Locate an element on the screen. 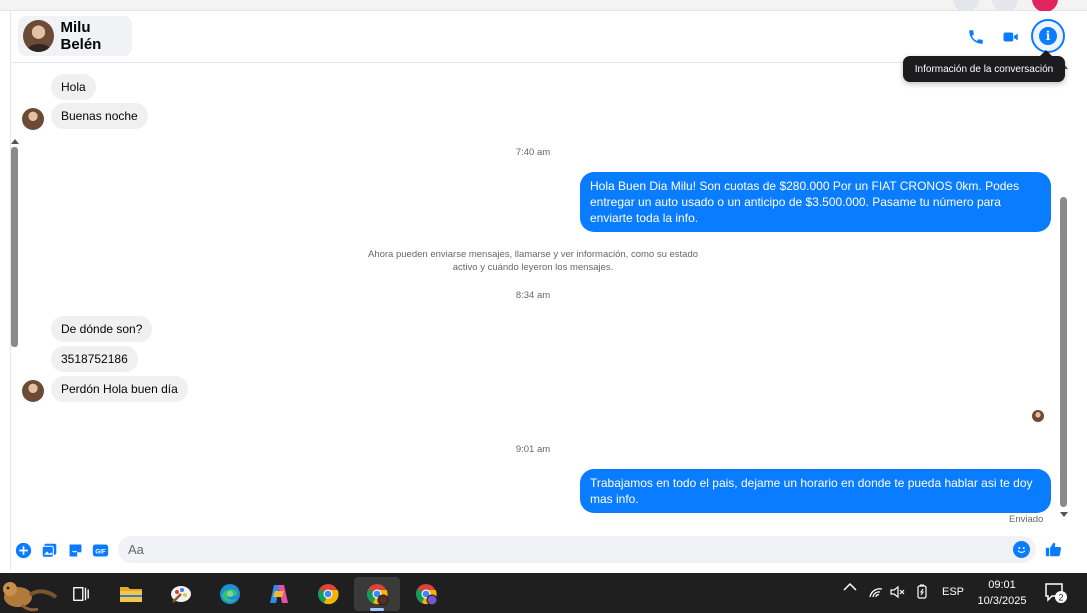  edge-browser-icon is located at coordinates (230, 594).